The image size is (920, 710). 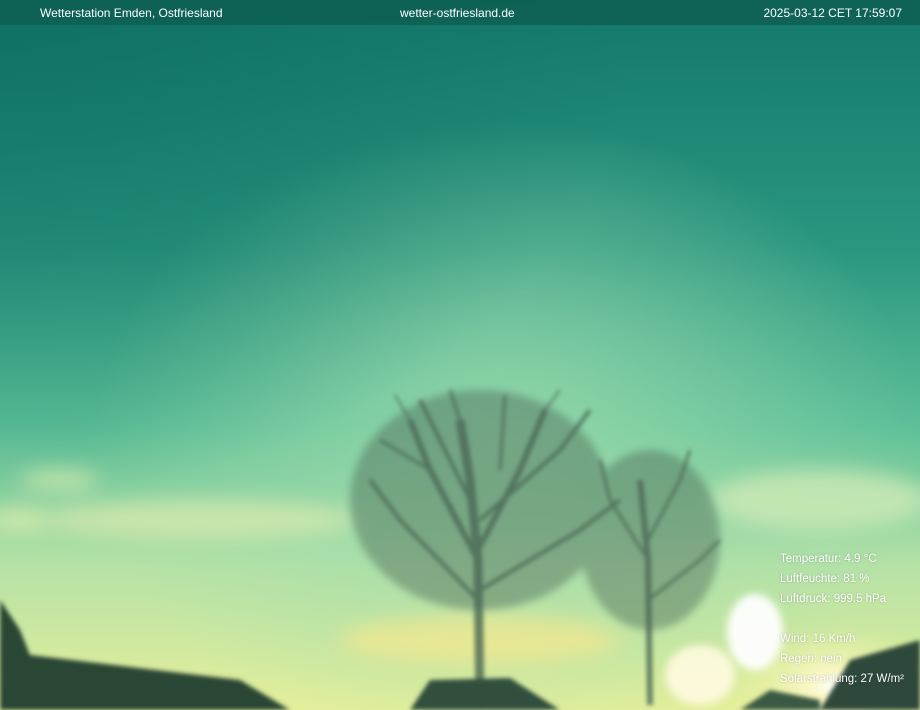 I want to click on humidity-reading: Luftfeuchte: 81 %, so click(x=825, y=579).